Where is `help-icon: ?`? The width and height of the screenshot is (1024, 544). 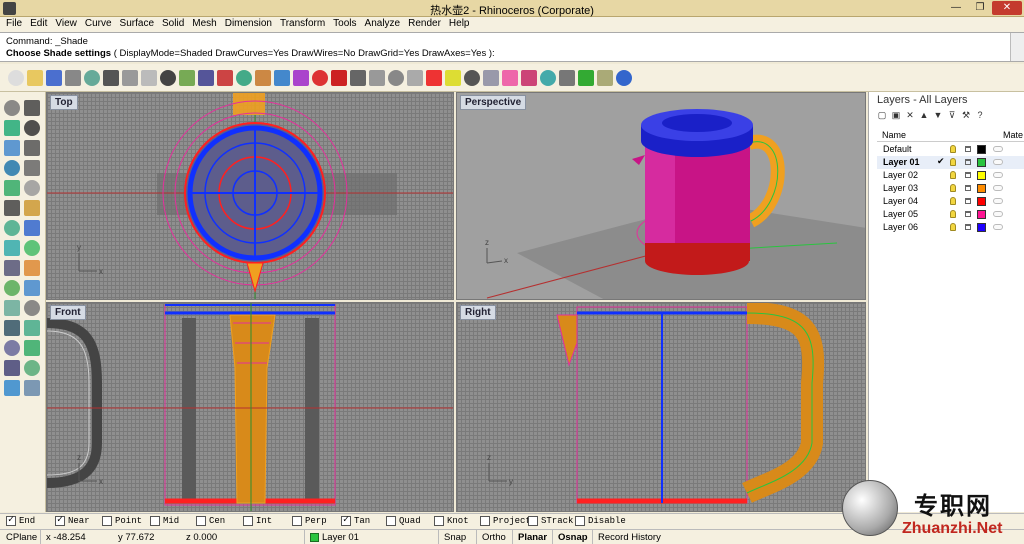 help-icon: ? is located at coordinates (980, 115).